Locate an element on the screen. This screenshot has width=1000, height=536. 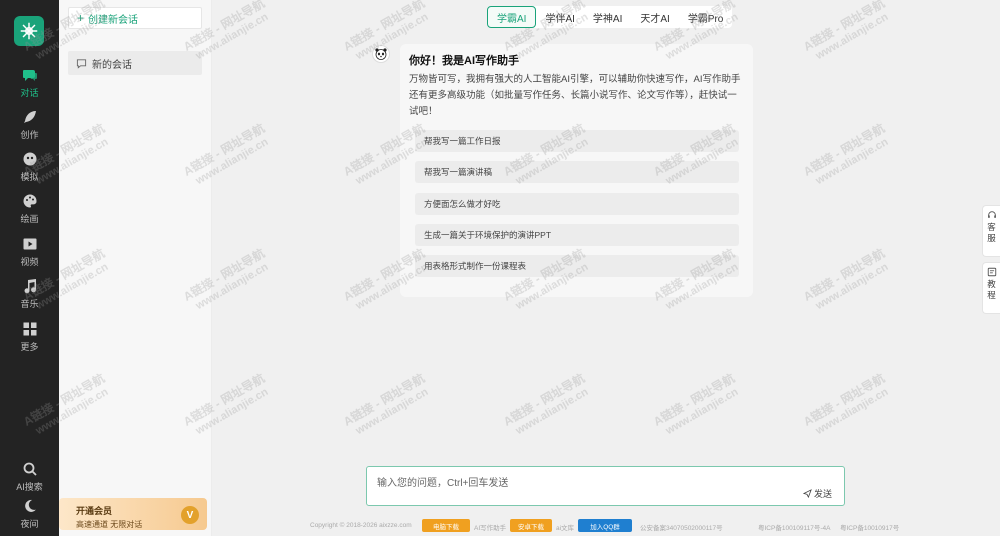
nav-simulate-label: 模拟 is located at coordinates (29, 177).